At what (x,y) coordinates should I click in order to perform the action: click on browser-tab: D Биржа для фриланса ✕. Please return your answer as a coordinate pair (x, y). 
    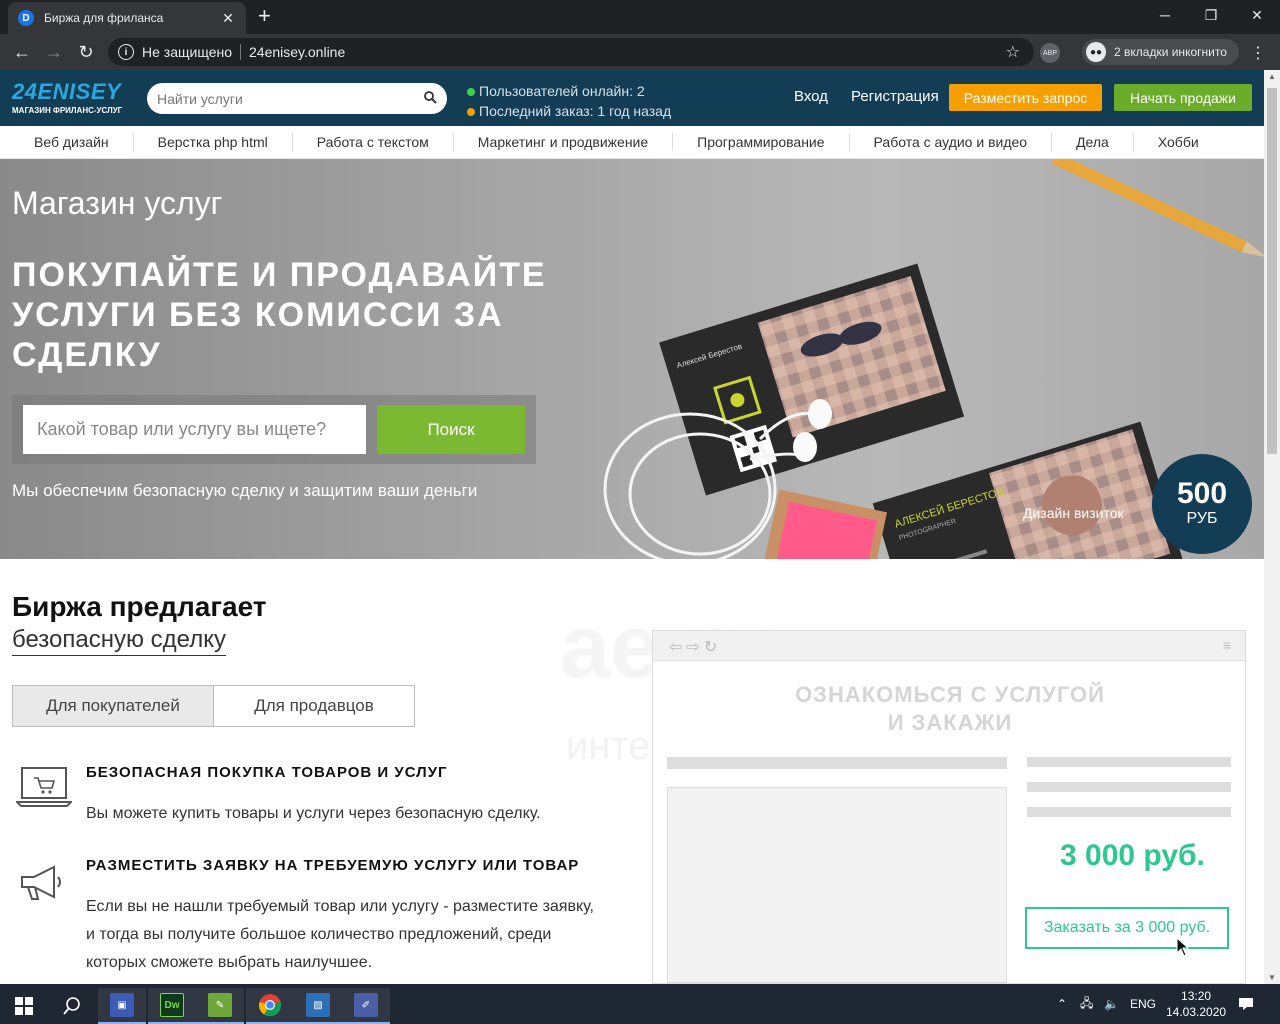
    Looking at the image, I should click on (127, 18).